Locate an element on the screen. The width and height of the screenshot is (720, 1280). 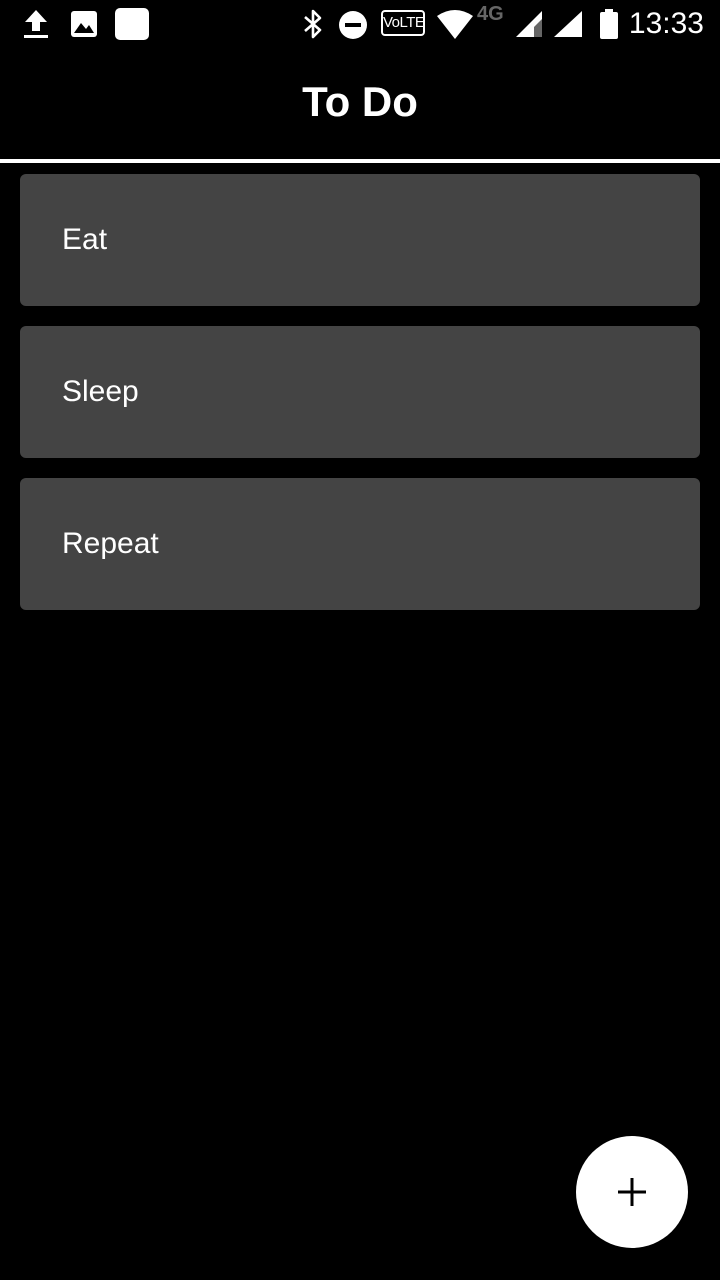
network-type-label: 4G is located at coordinates (490, 14).